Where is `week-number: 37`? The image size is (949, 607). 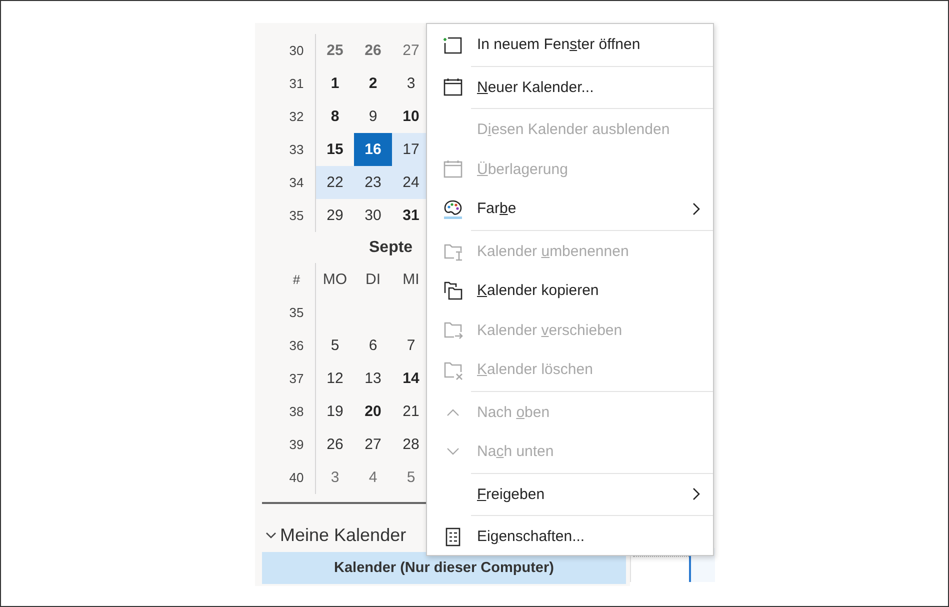
week-number: 37 is located at coordinates (298, 378).